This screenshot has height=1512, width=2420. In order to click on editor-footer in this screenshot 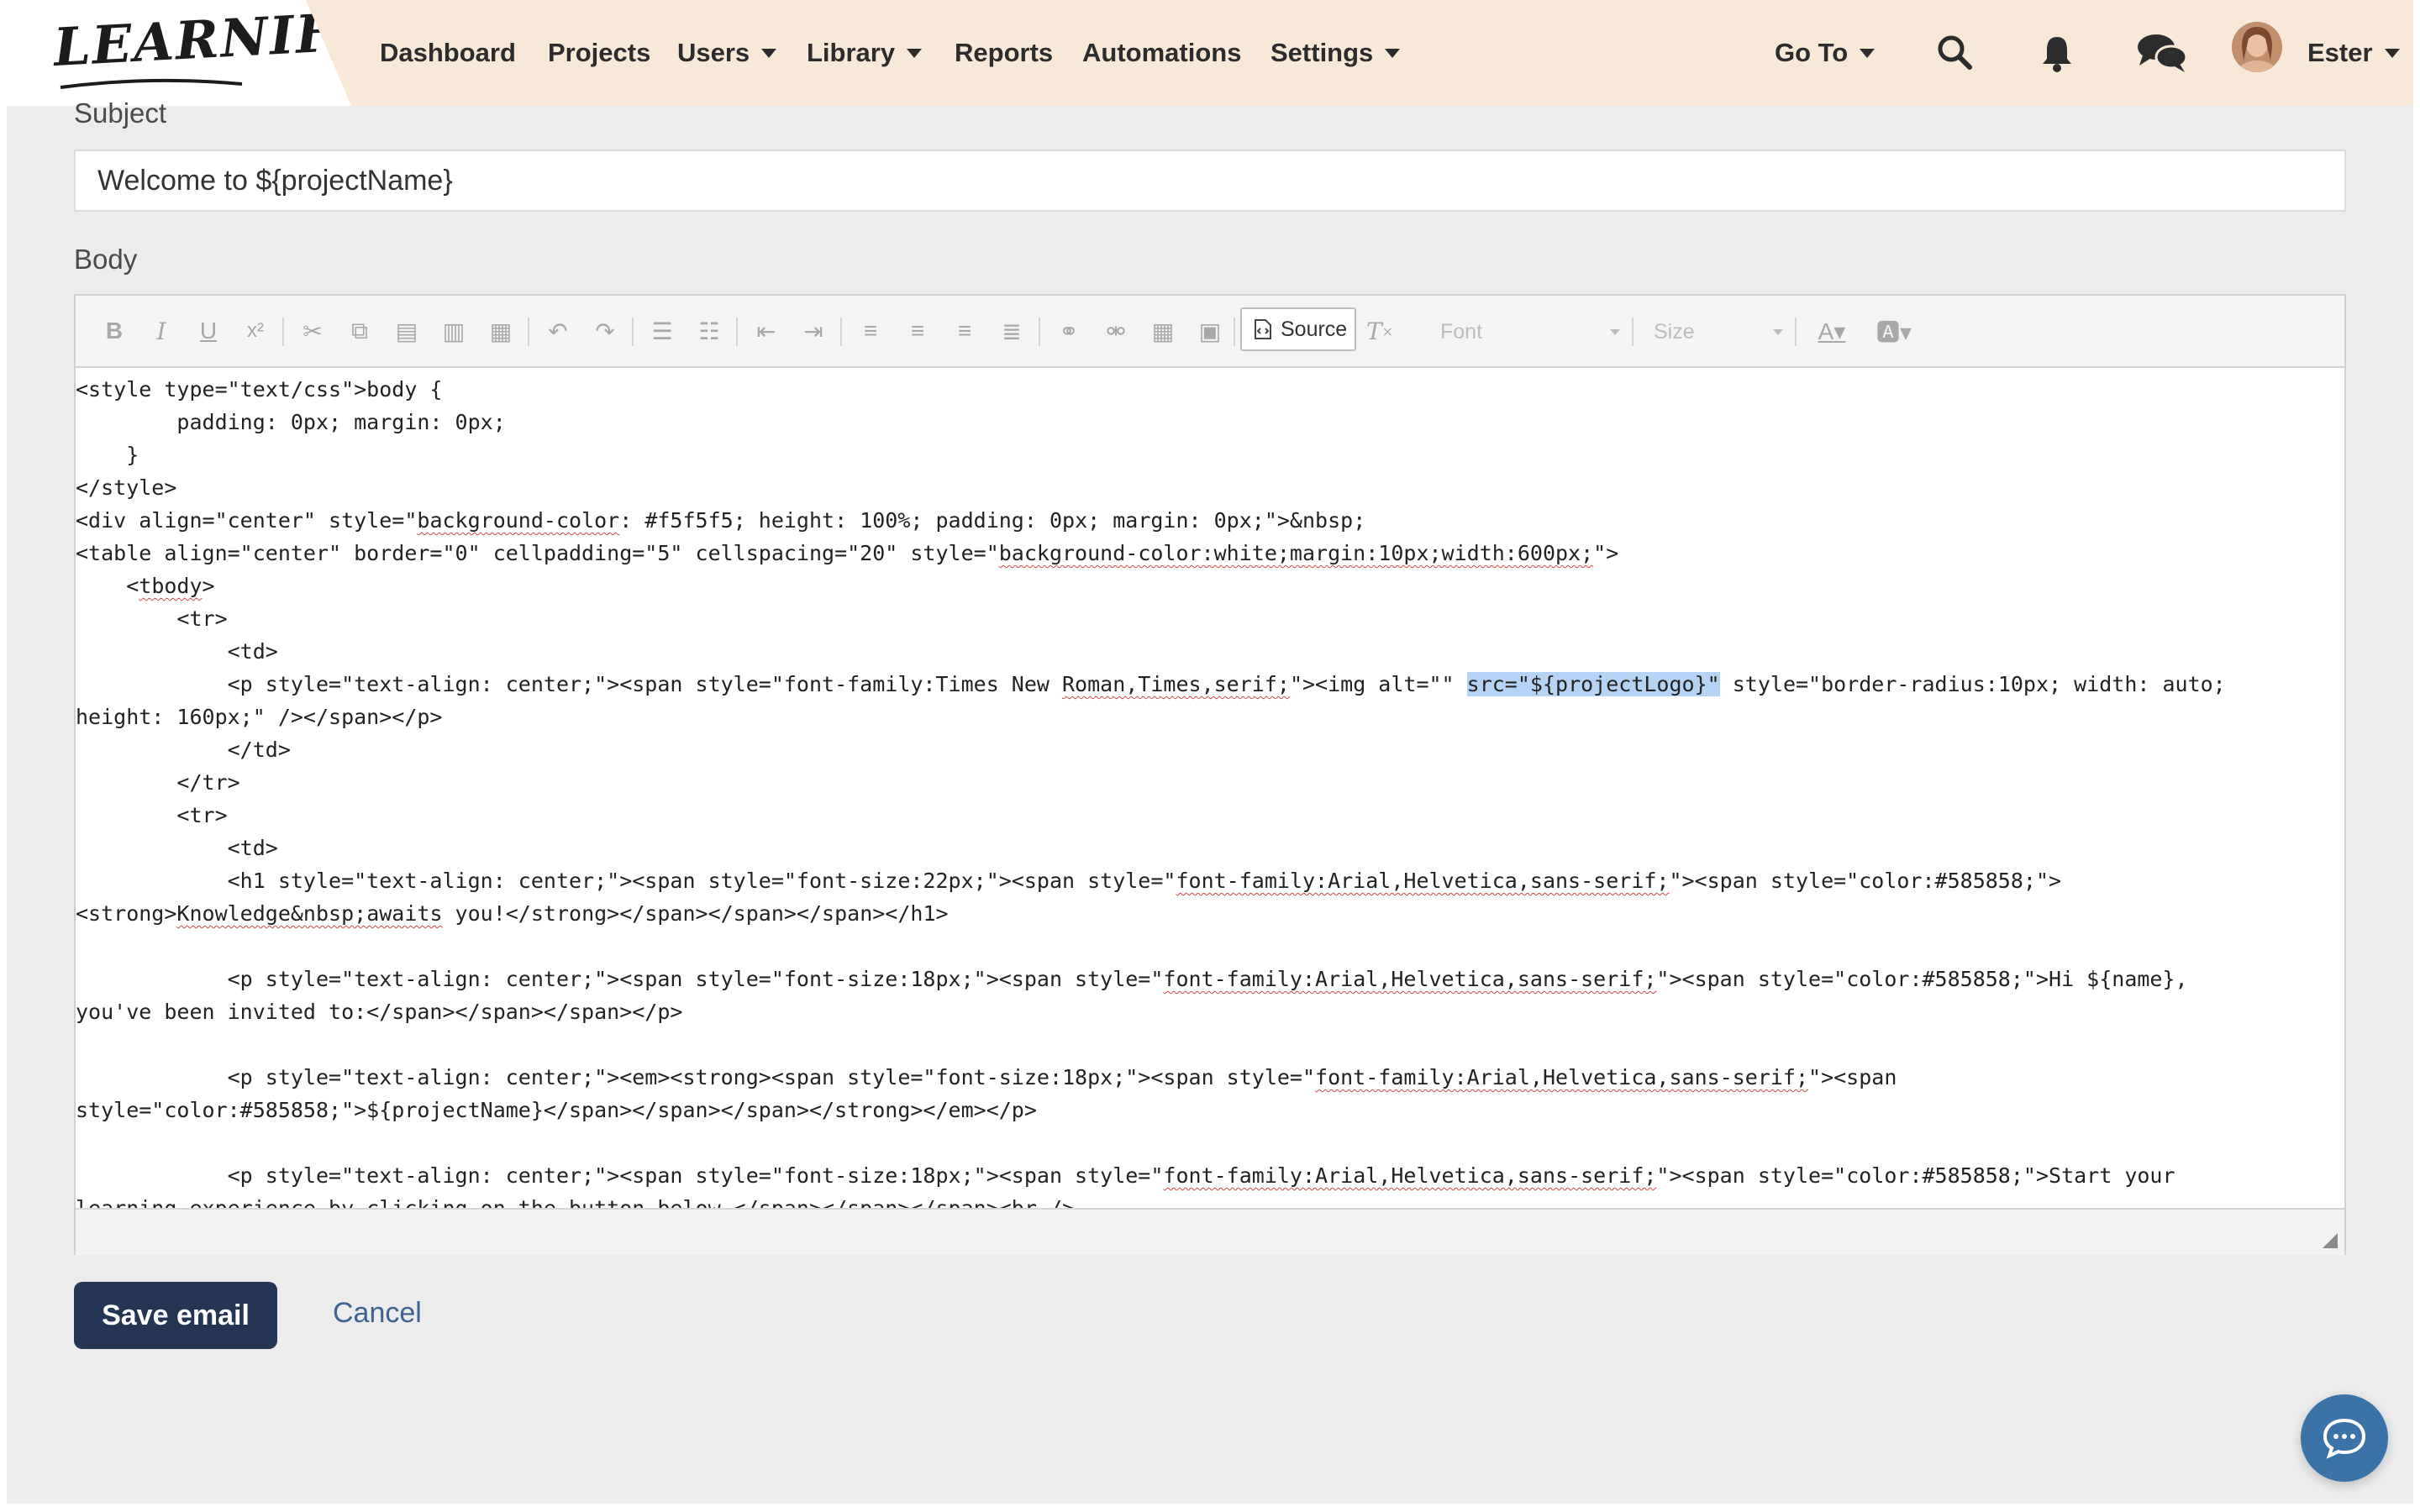, I will do `click(1210, 1231)`.